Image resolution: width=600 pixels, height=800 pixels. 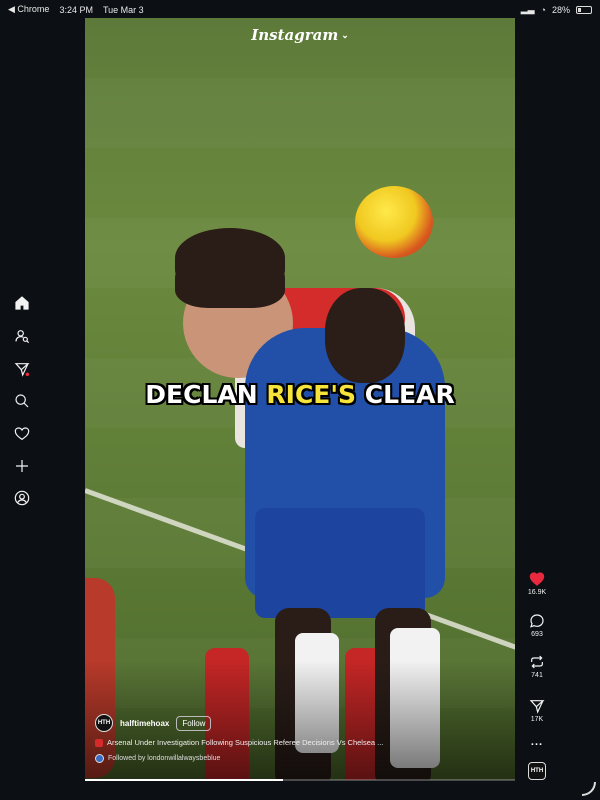 I want to click on logo-text: Instagram, so click(x=295, y=35).